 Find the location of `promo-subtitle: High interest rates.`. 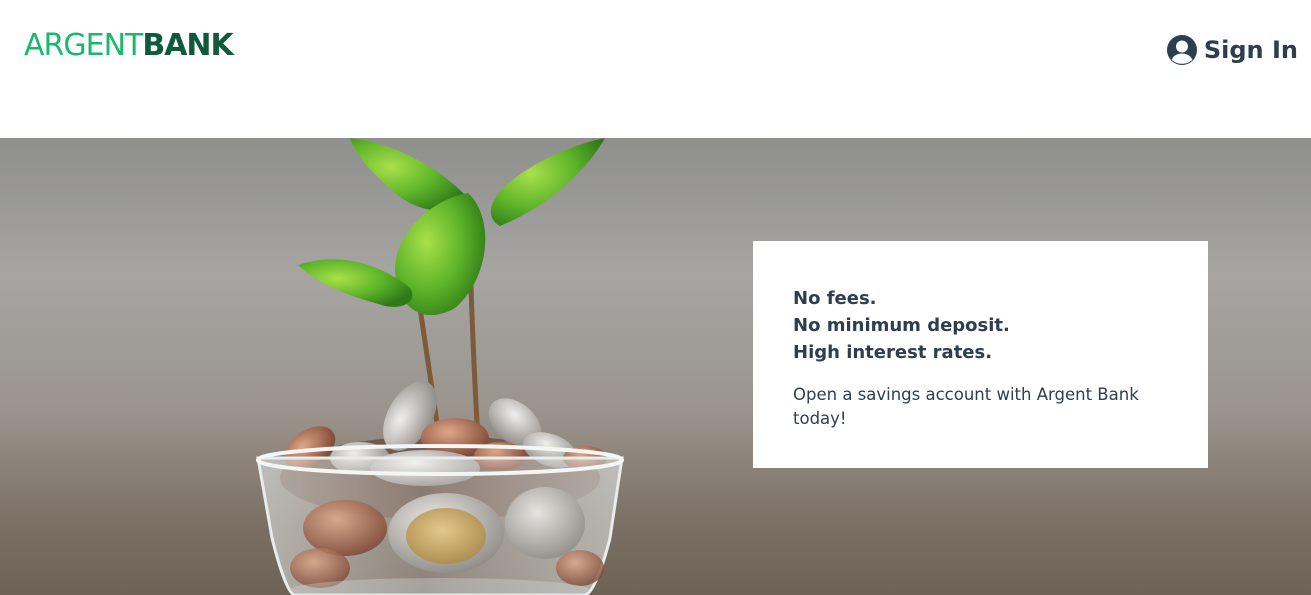

promo-subtitle: High interest rates. is located at coordinates (893, 352).